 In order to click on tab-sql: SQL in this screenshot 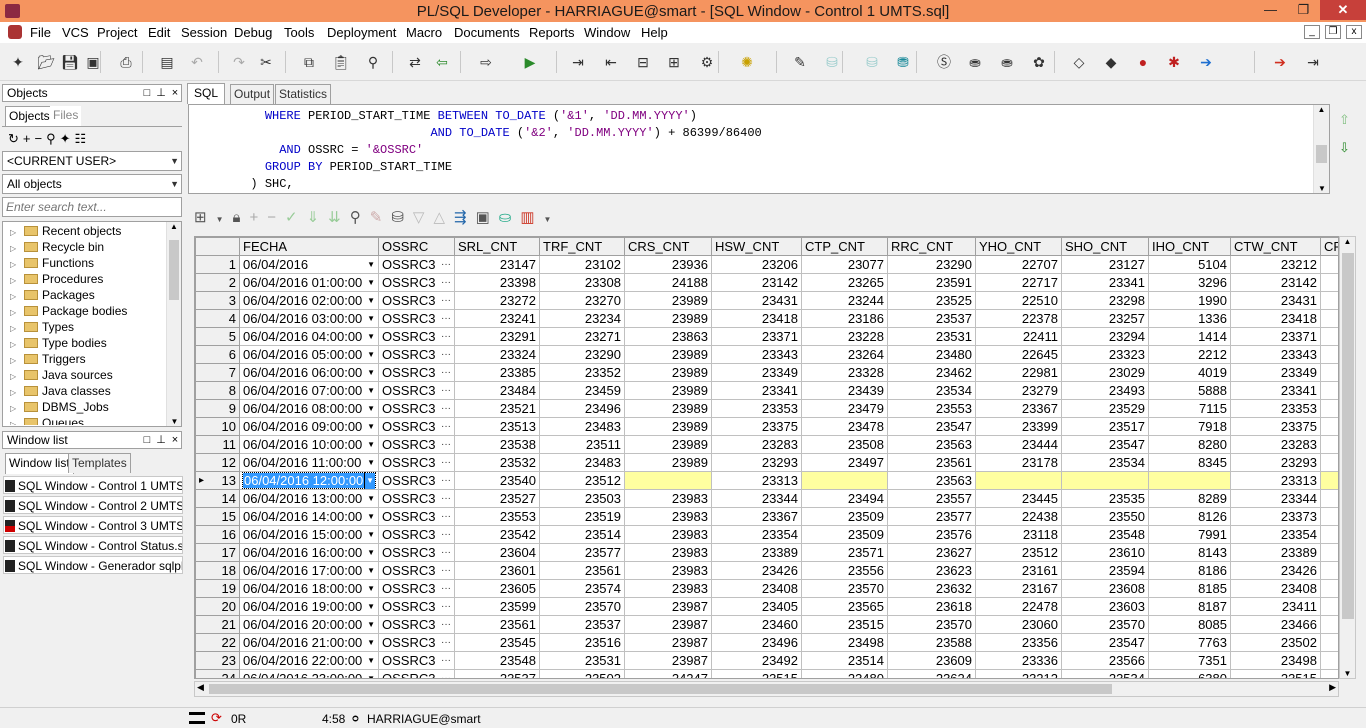, I will do `click(206, 93)`.